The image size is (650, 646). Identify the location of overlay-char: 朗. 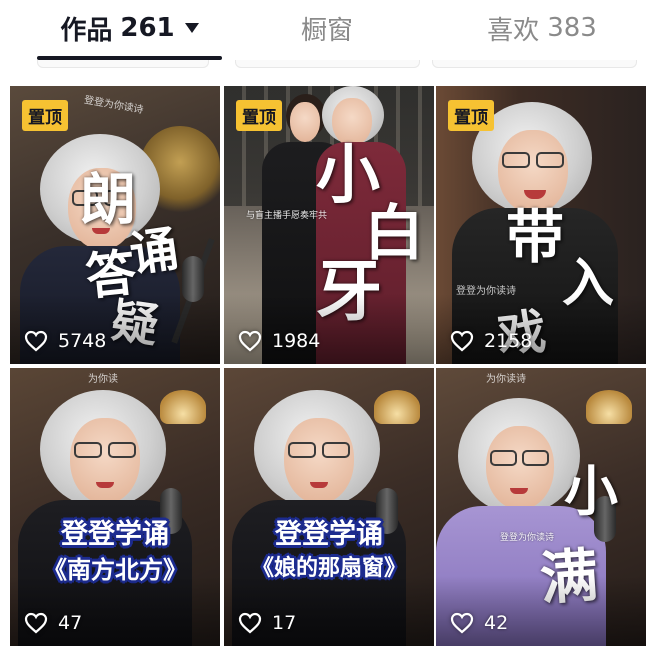
(108, 200).